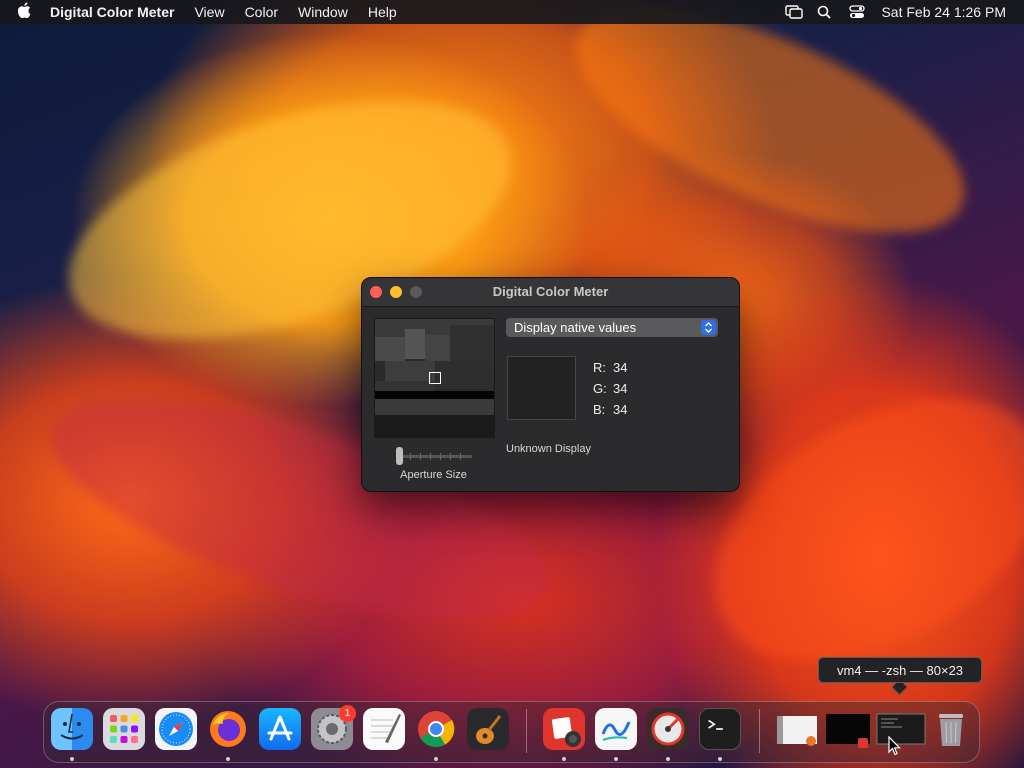 This screenshot has height=768, width=1024. What do you see at coordinates (20, 12) in the screenshot?
I see `apple-menu-icon` at bounding box center [20, 12].